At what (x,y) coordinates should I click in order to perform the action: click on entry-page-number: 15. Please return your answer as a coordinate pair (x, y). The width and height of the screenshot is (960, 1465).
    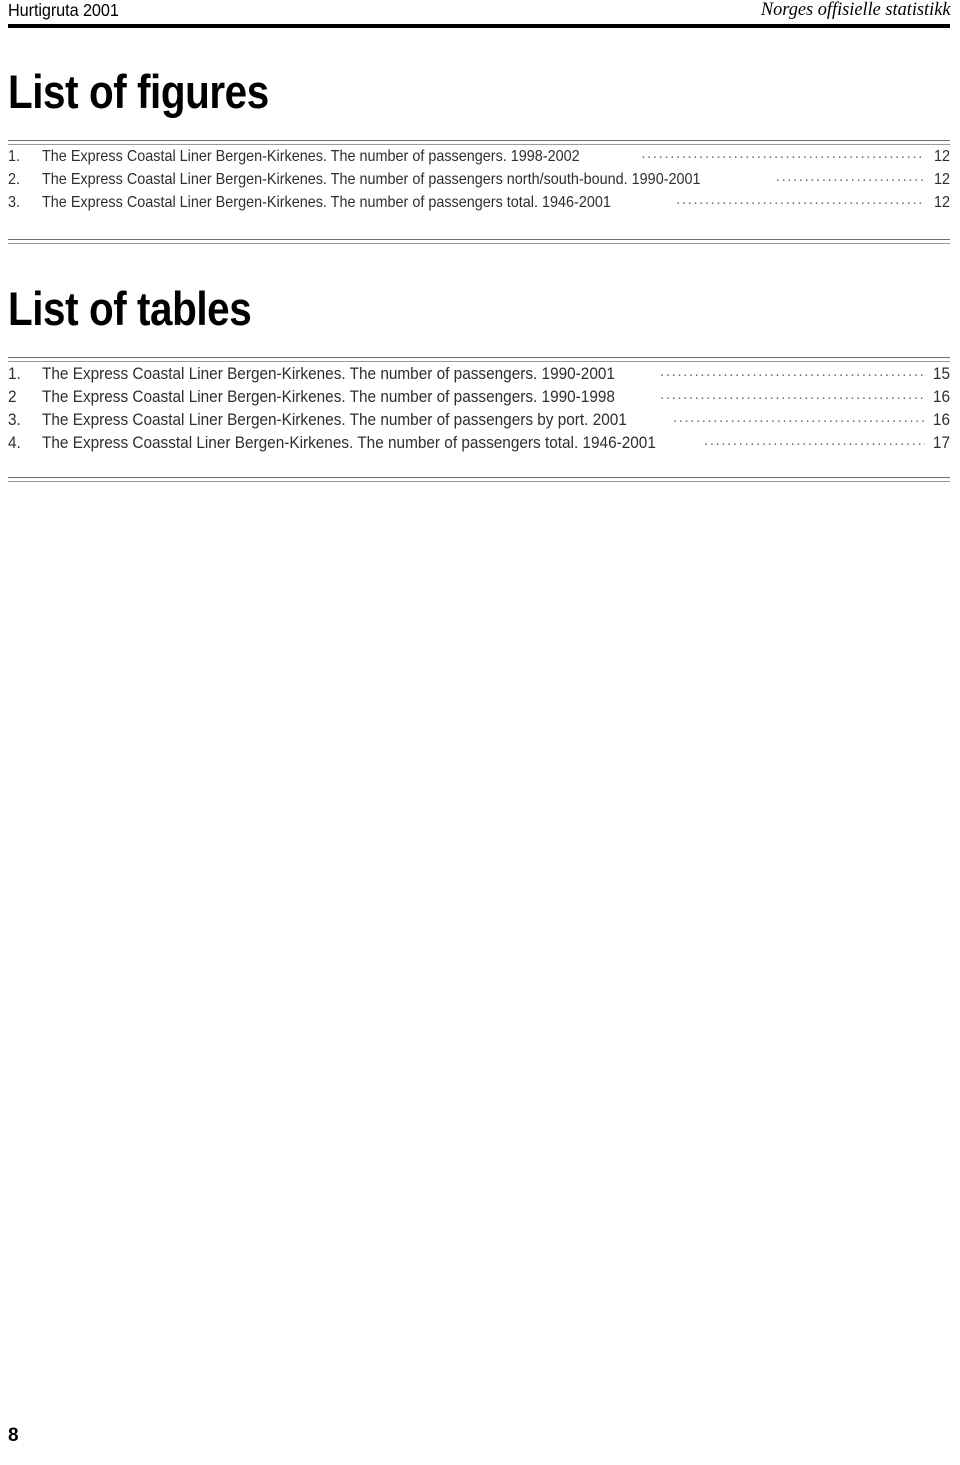
    Looking at the image, I should click on (941, 374).